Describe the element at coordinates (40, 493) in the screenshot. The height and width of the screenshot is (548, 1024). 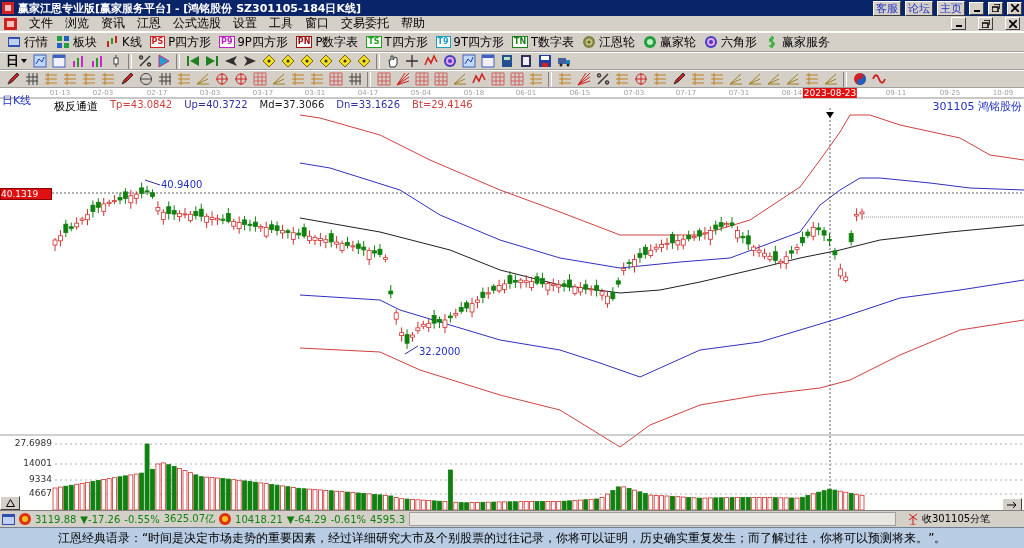
I see `volume-axis-label: 4667` at that location.